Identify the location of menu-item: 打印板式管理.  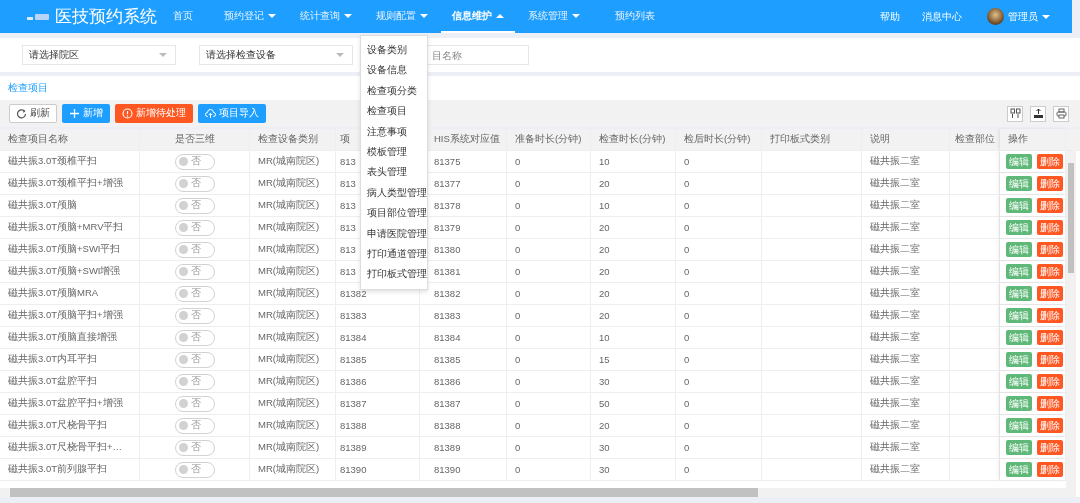
(394, 274).